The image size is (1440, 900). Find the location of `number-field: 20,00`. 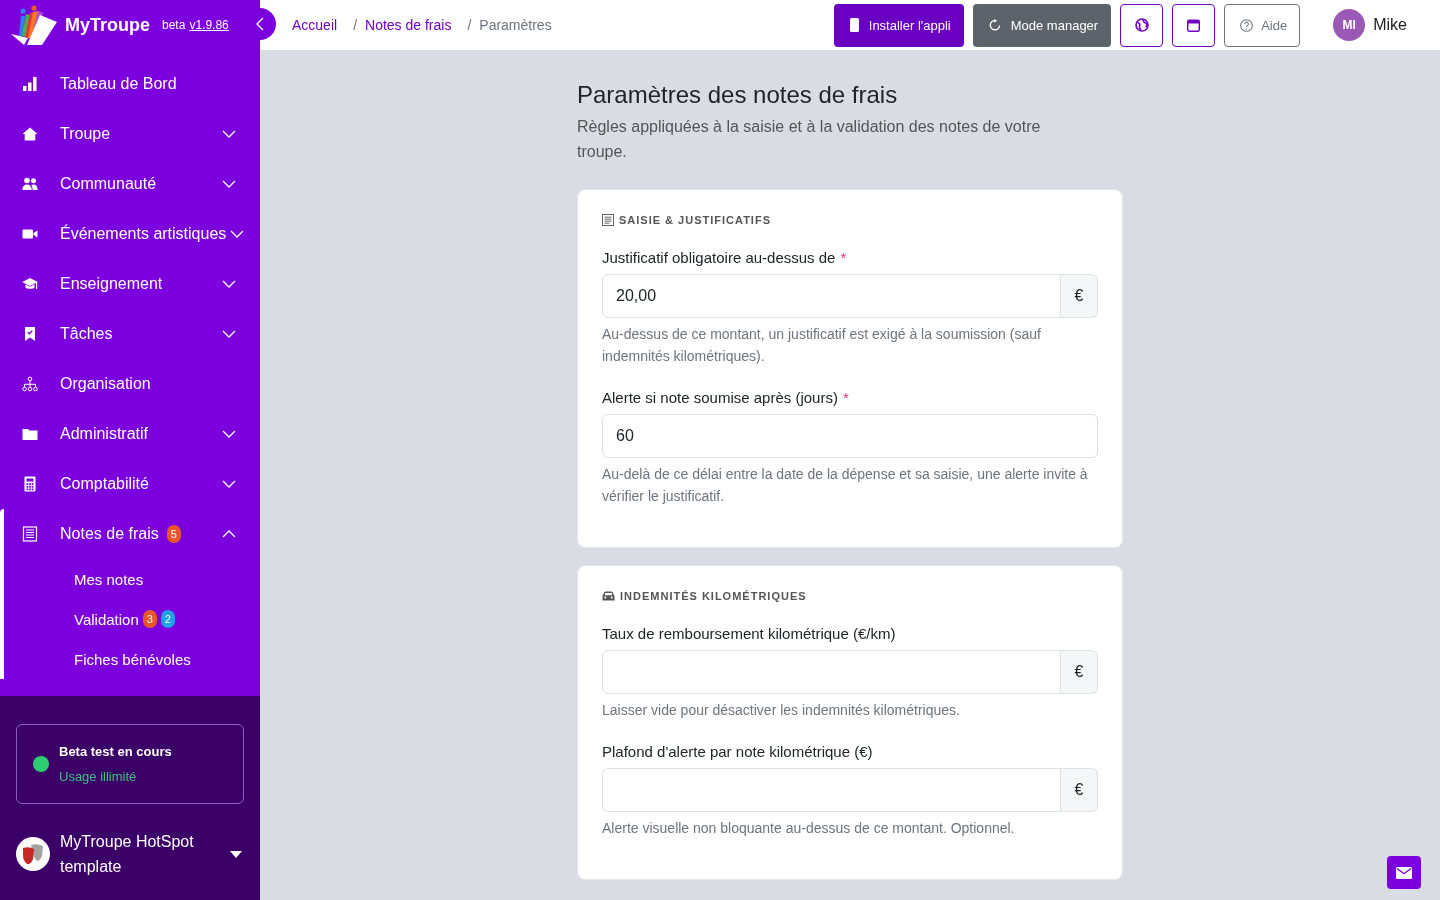

number-field: 20,00 is located at coordinates (831, 296).